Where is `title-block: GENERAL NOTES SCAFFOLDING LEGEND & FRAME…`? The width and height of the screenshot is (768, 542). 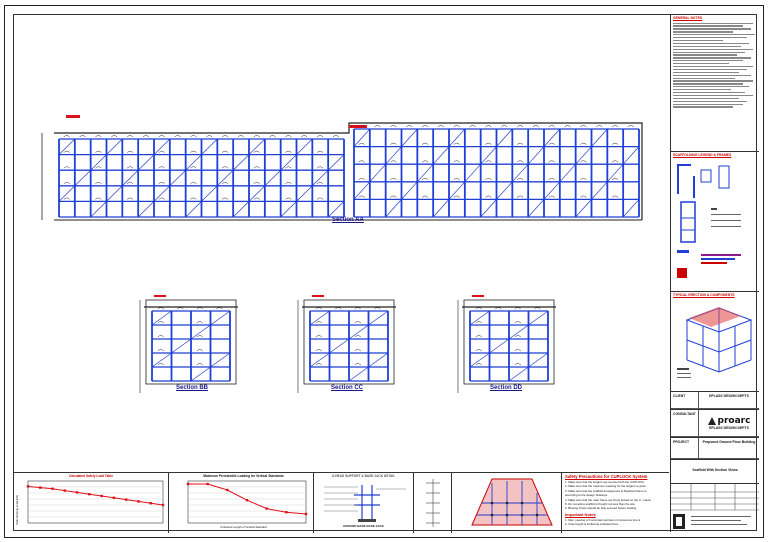
title-block: GENERAL NOTES SCAFFOLDING LEGEND & FRAME… is located at coordinates (714, 273).